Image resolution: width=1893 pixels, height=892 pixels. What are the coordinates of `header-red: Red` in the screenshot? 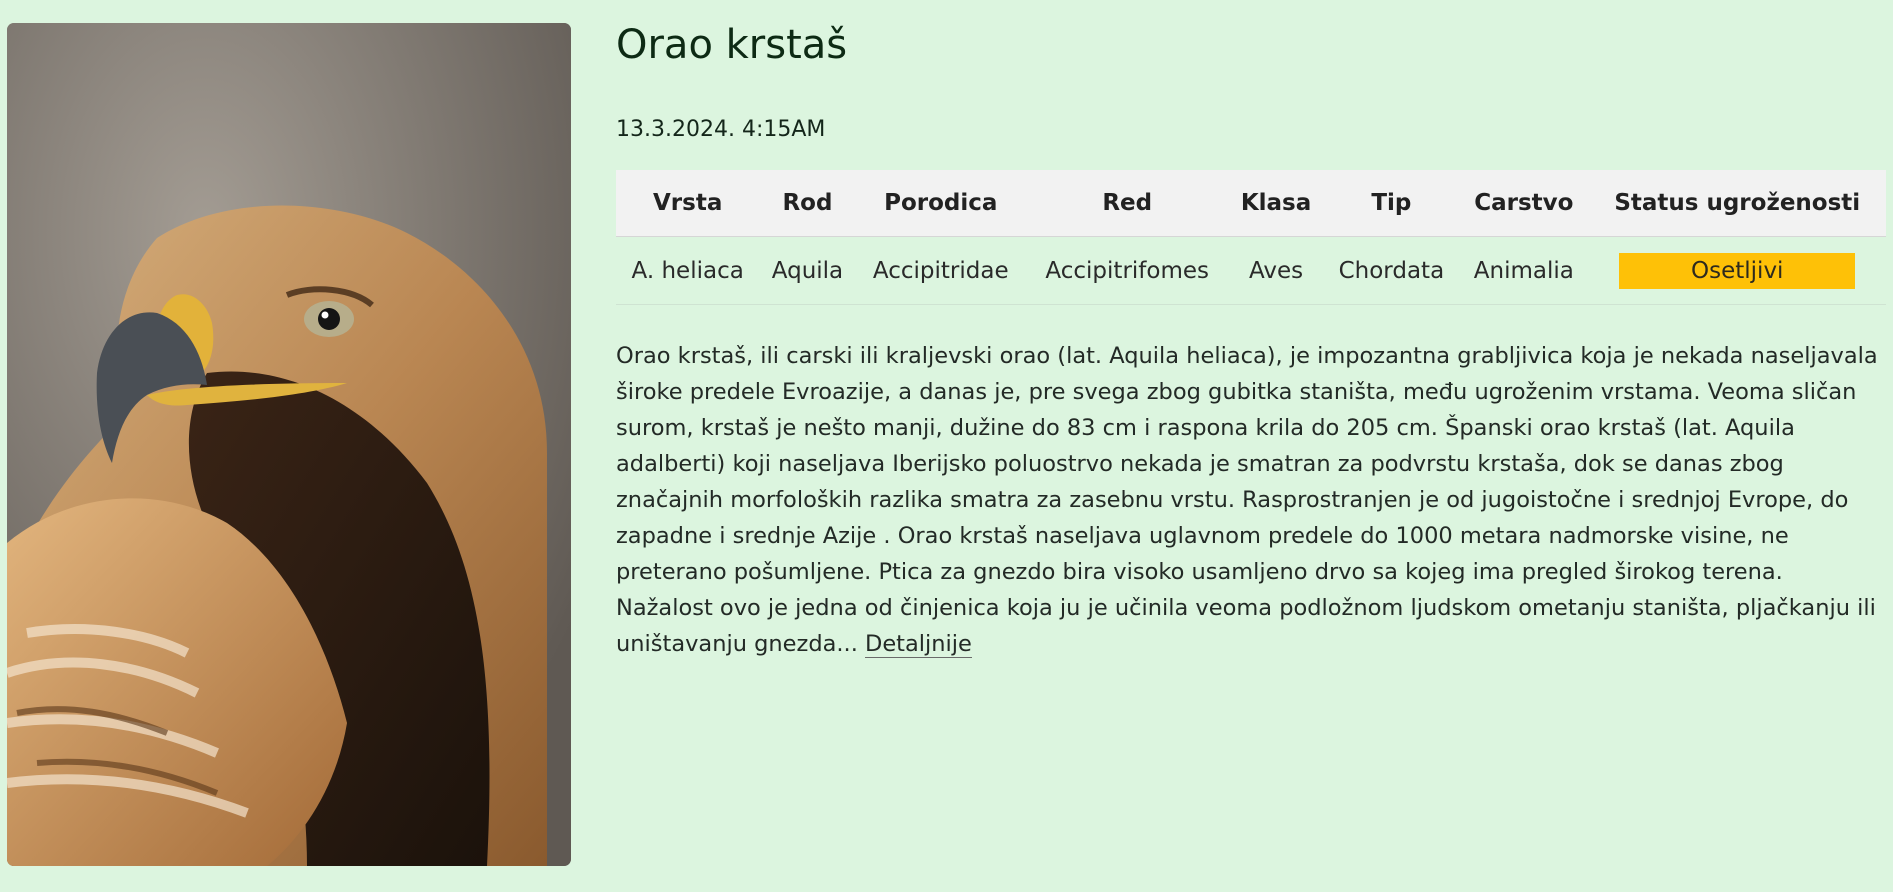 It's located at (1127, 203).